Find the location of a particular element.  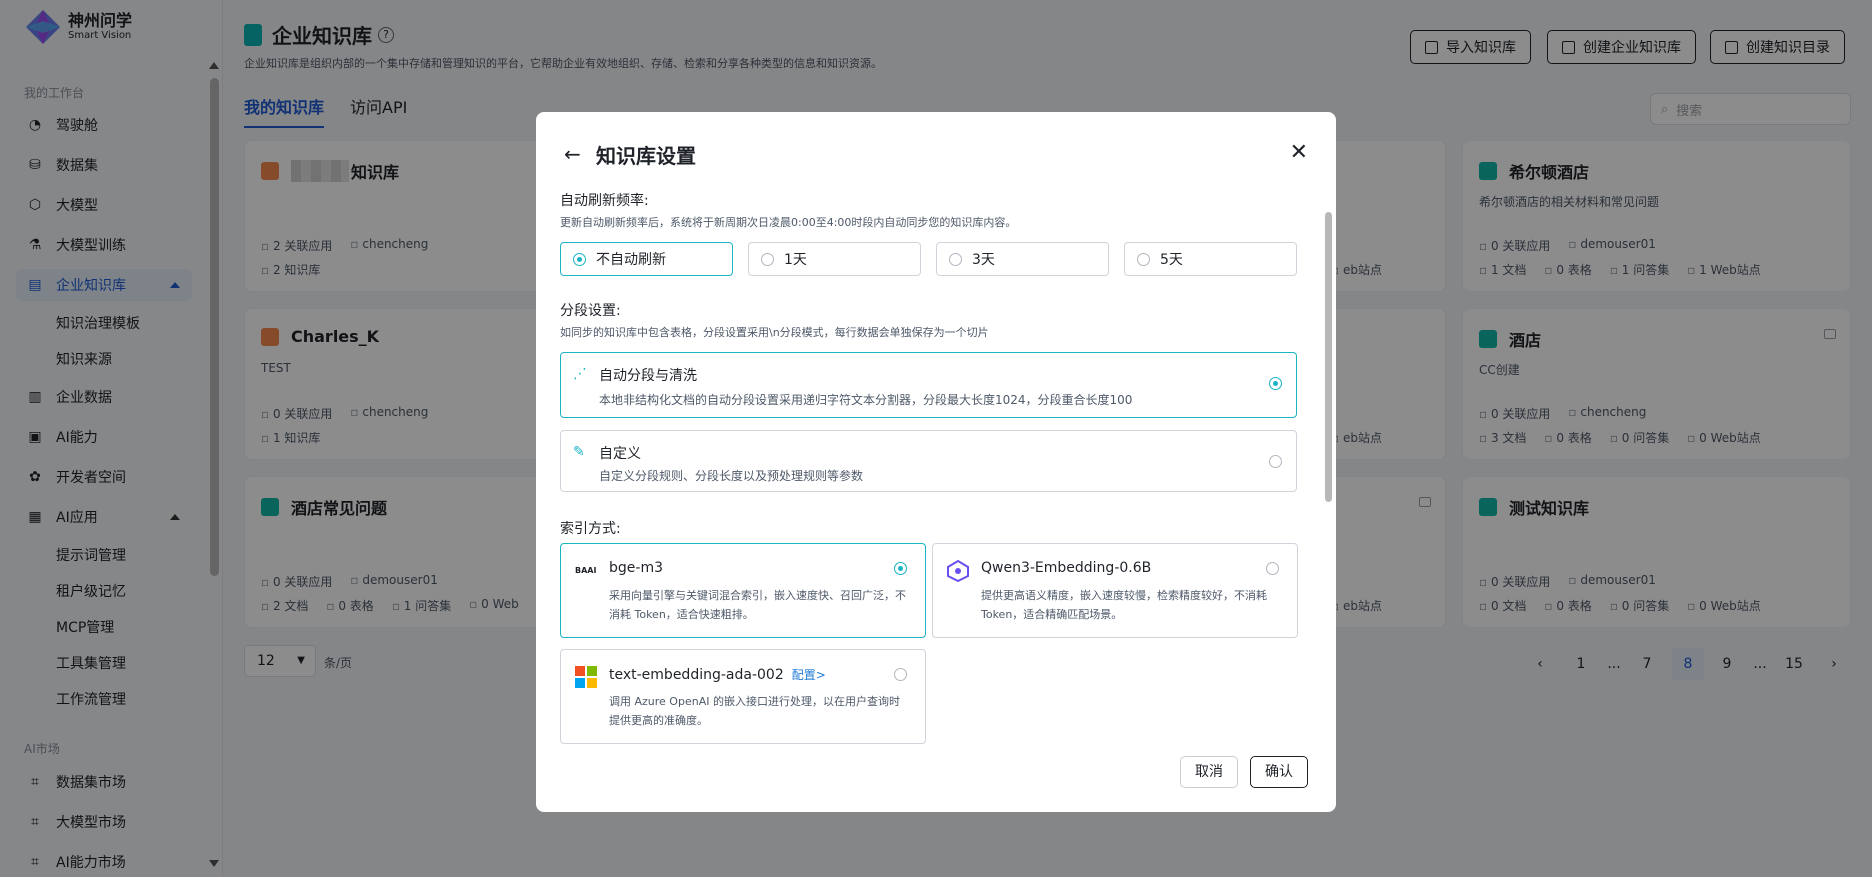

back-arrow-icon: ← is located at coordinates (572, 154).